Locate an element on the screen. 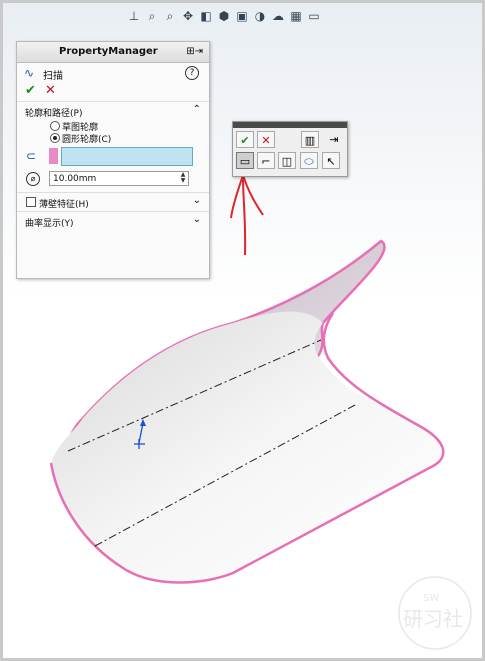 The height and width of the screenshot is (661, 485). cancel-button: ✕ is located at coordinates (50, 90).